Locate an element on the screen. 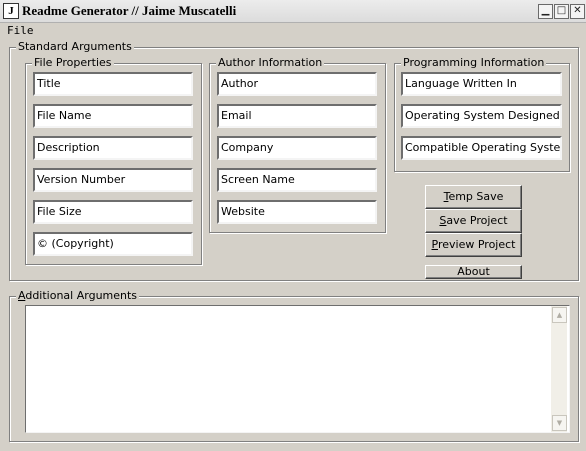 The width and height of the screenshot is (586, 451). menu-file: File is located at coordinates (20, 30).